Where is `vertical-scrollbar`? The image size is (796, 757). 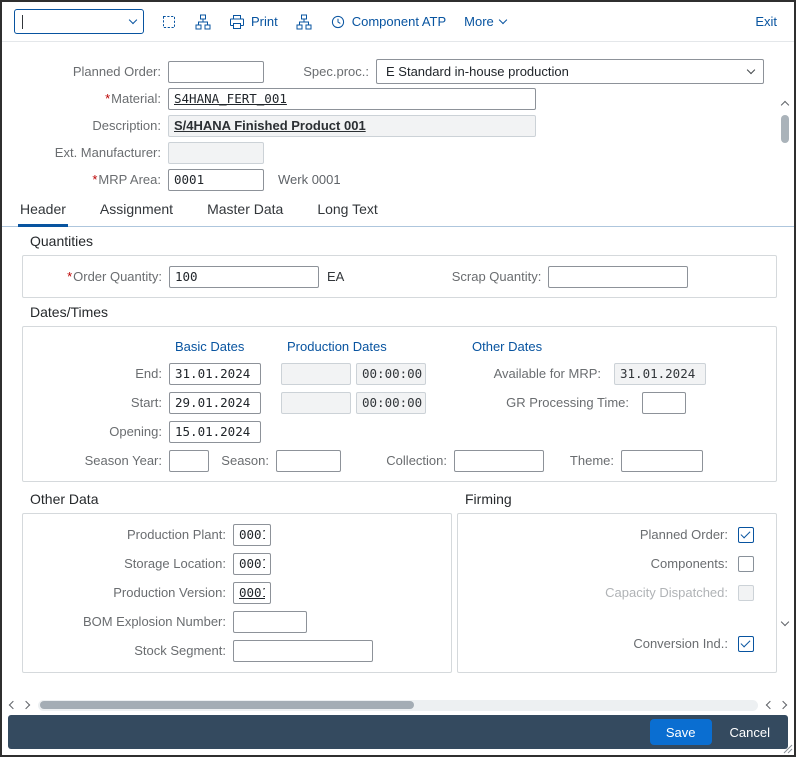
vertical-scrollbar is located at coordinates (785, 360).